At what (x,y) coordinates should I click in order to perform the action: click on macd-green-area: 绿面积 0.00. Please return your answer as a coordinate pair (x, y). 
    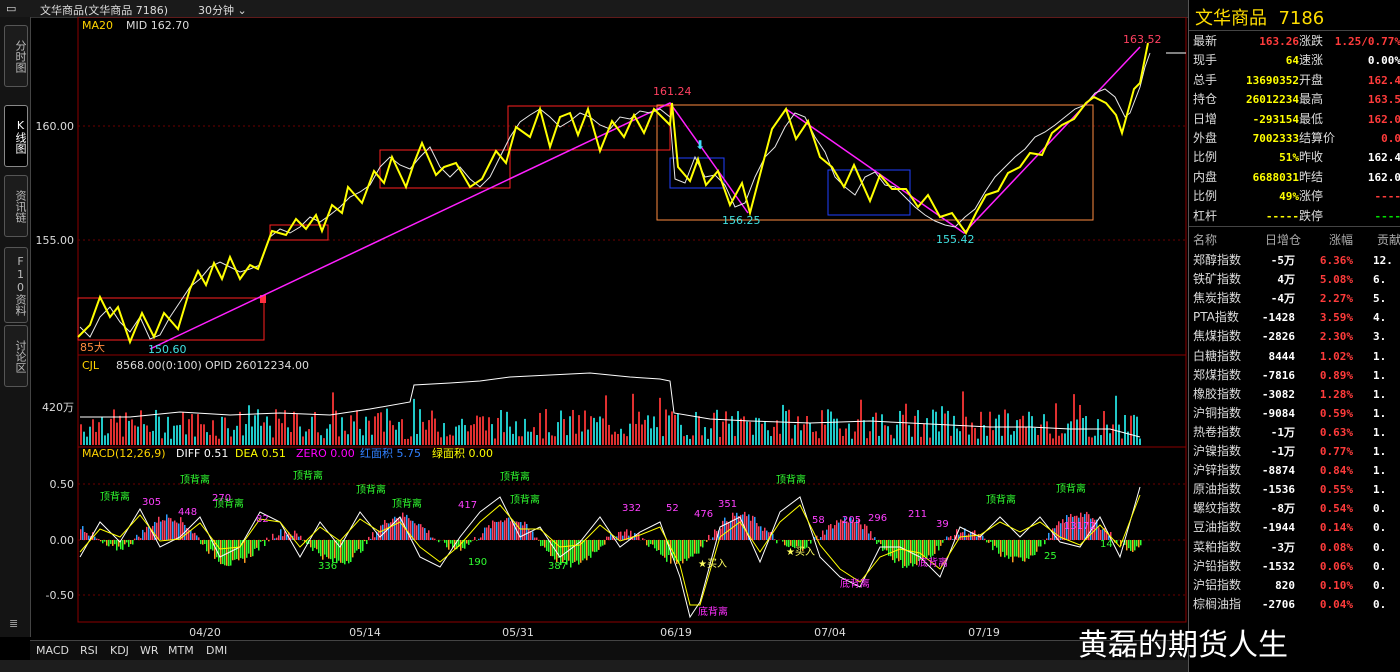
    Looking at the image, I should click on (462, 453).